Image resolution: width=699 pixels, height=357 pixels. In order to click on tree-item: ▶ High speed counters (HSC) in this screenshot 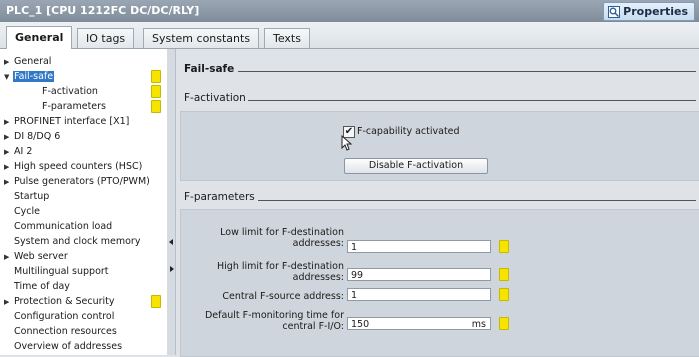, I will do `click(73, 166)`.